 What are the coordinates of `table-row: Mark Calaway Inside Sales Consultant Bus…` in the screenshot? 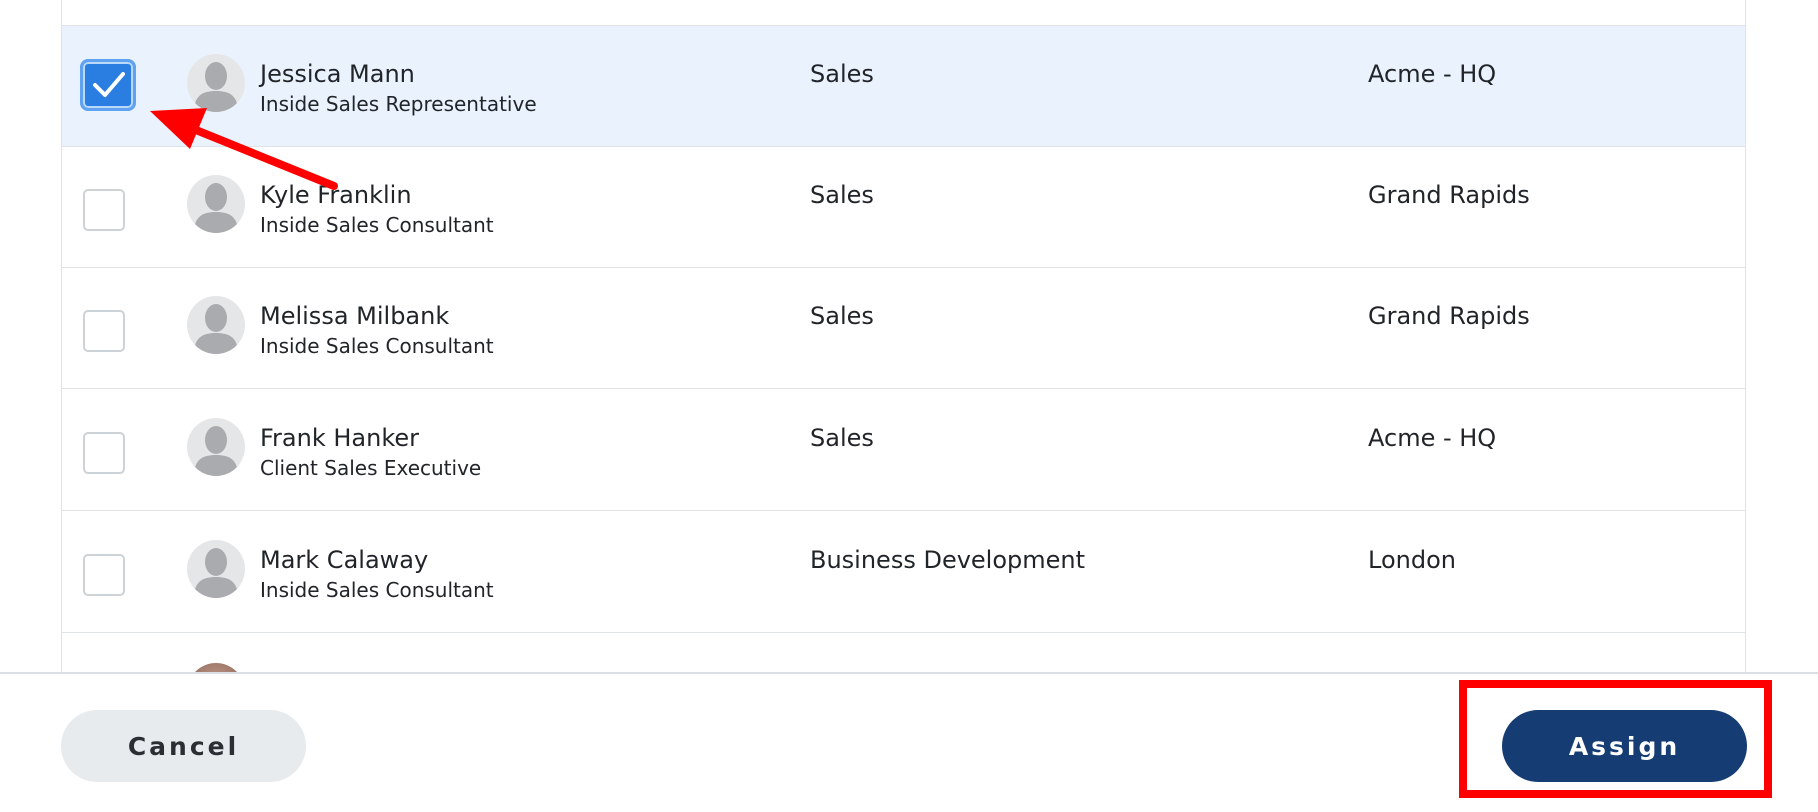 It's located at (903, 572).